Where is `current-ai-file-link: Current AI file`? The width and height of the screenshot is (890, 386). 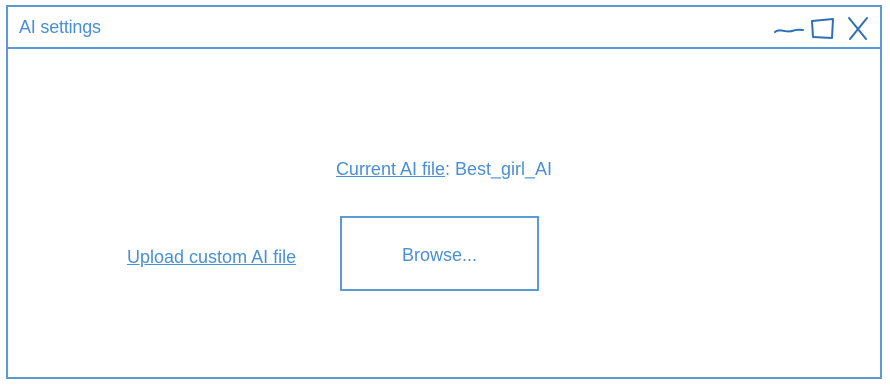
current-ai-file-link: Current AI file is located at coordinates (390, 169).